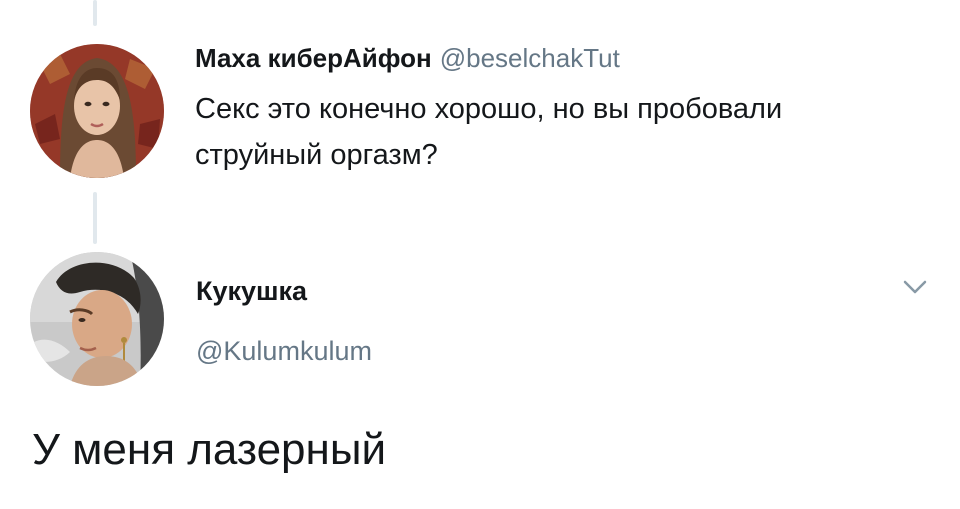 The width and height of the screenshot is (960, 509). I want to click on avatar-woman-photo, so click(97, 111).